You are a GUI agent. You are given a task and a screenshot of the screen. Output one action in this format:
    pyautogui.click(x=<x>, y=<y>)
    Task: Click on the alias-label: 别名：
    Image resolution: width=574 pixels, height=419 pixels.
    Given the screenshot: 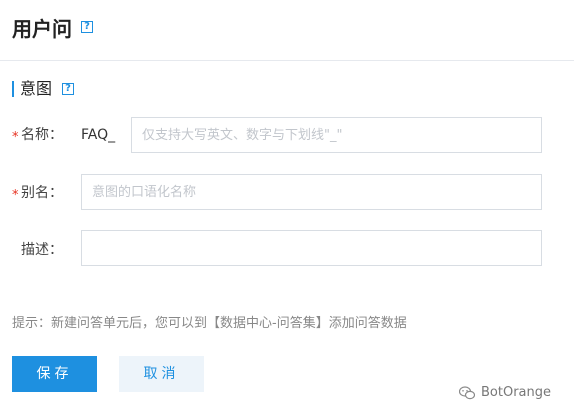 What is the action you would take?
    pyautogui.click(x=42, y=193)
    